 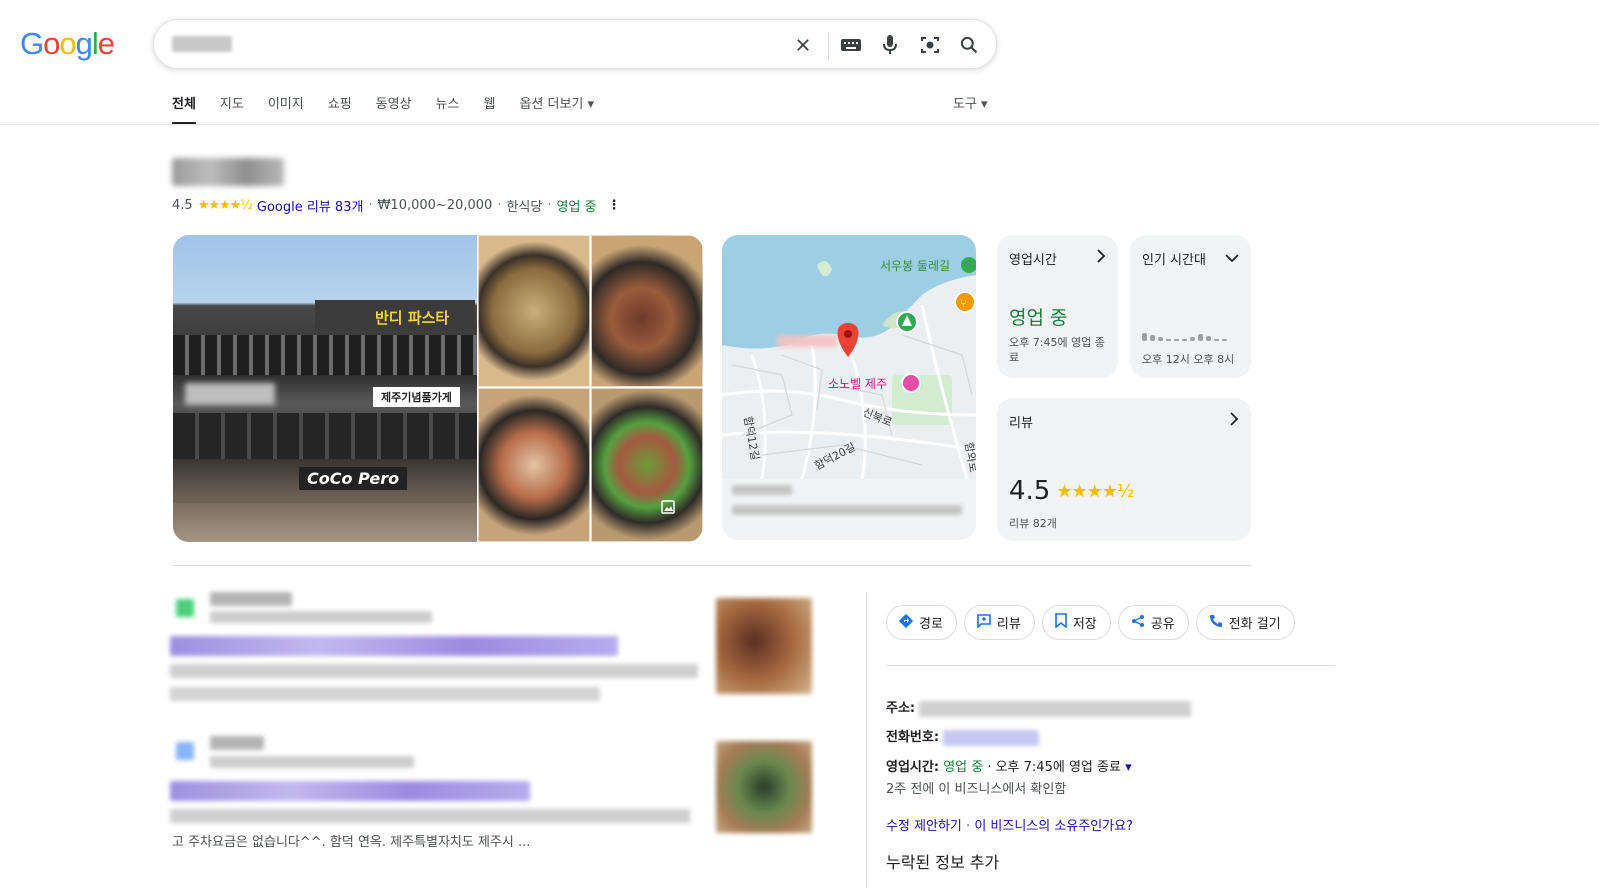 I want to click on column-divider, so click(x=866, y=740).